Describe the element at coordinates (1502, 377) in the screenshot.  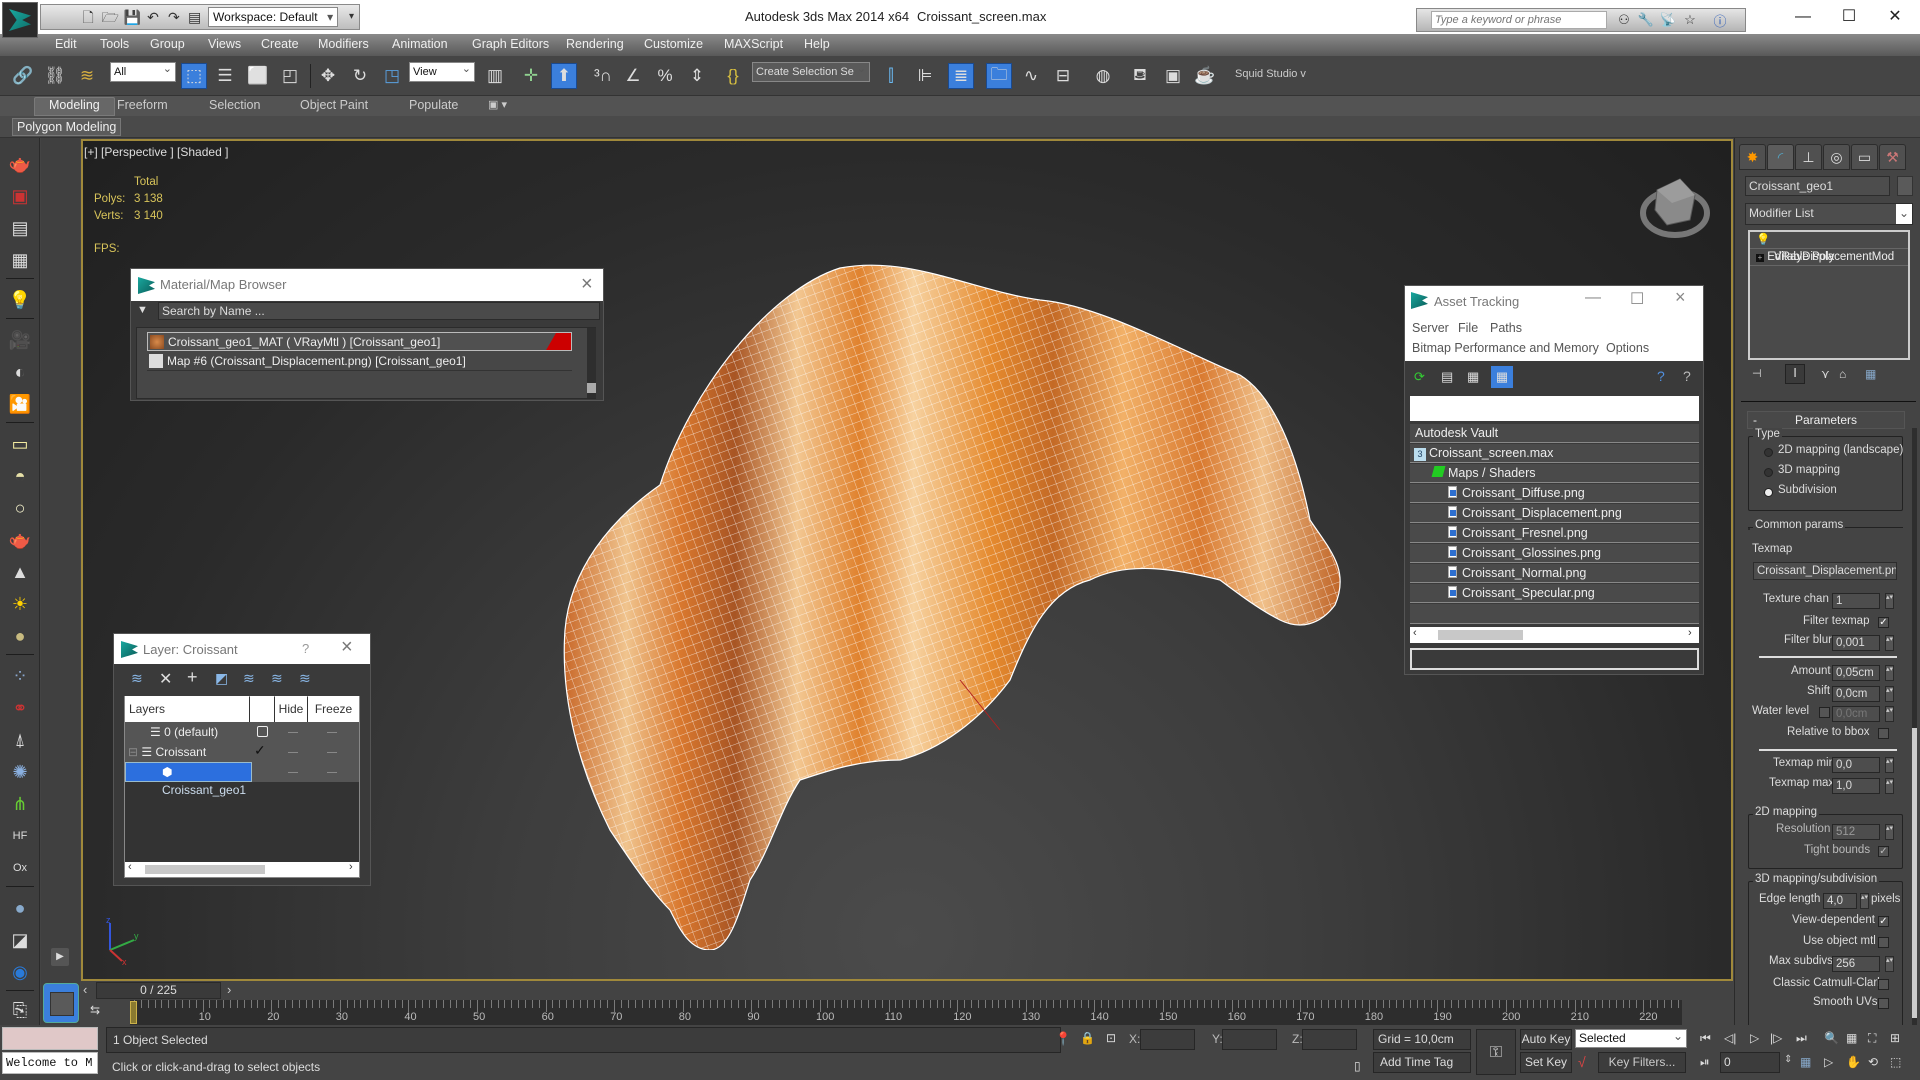
I see `table-view-icon: ▦` at that location.